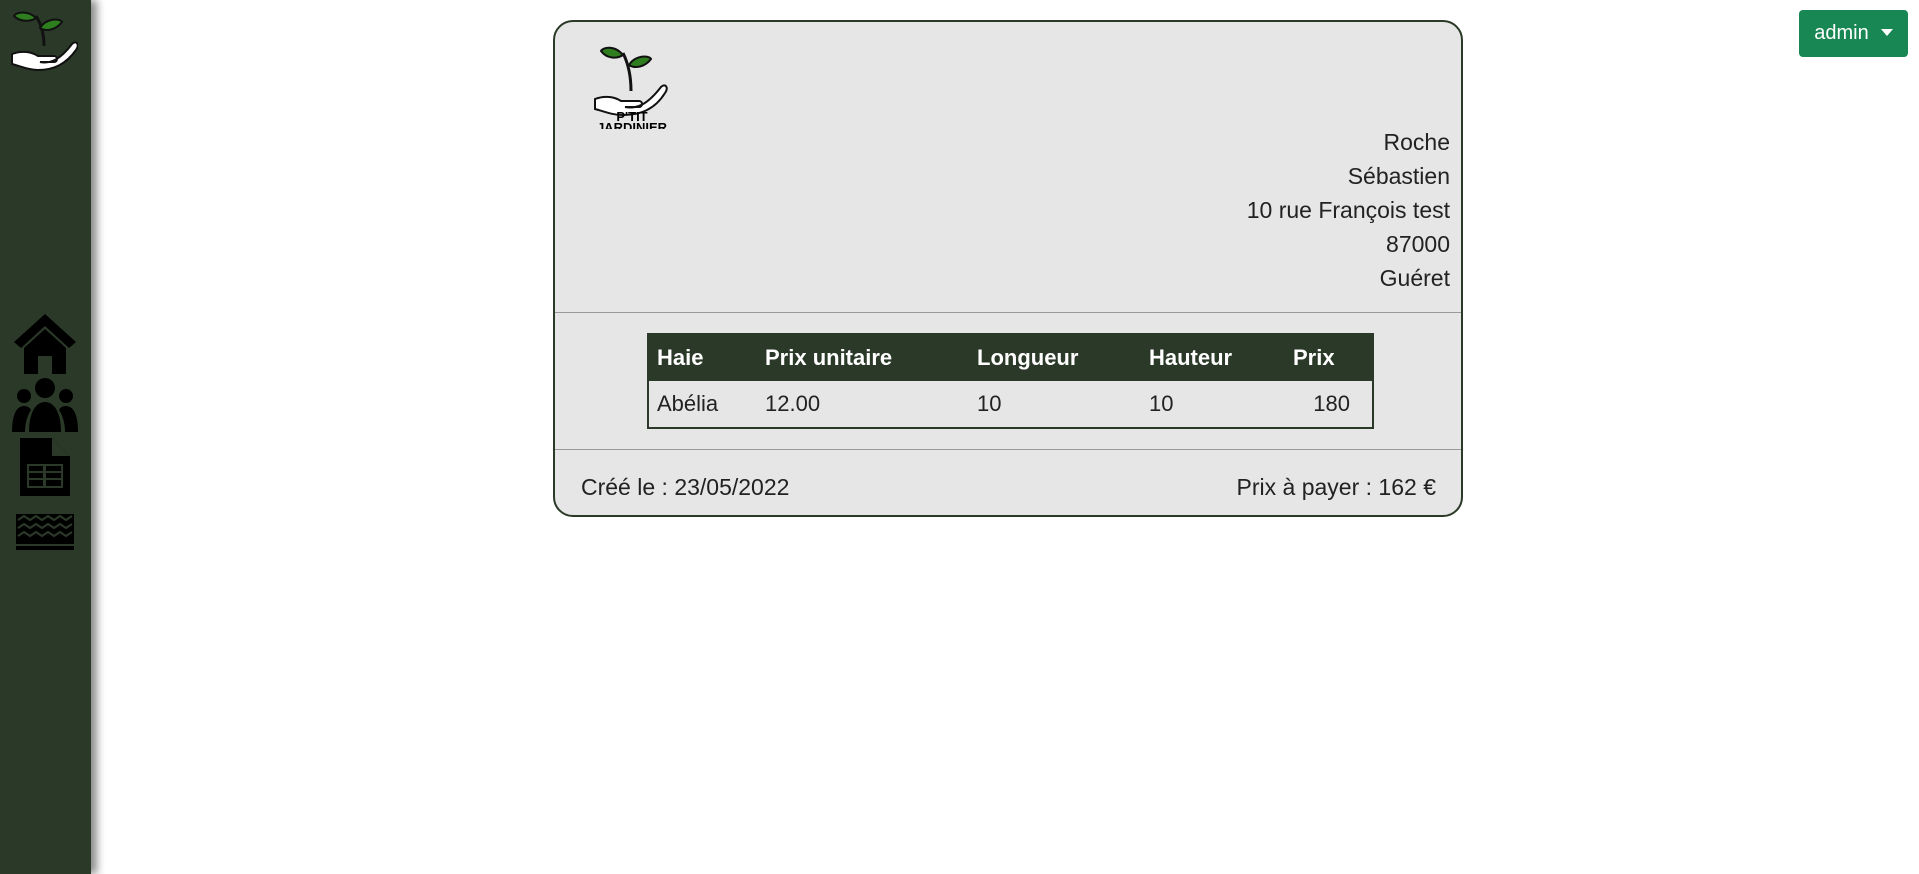  I want to click on client-postal-code: 87000, so click(1418, 244).